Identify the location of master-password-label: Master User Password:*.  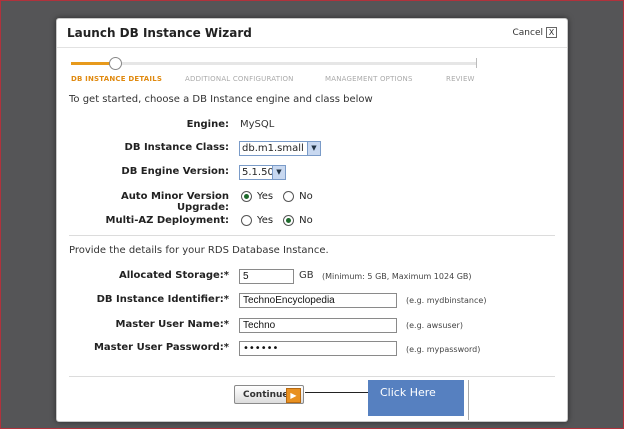
(161, 347).